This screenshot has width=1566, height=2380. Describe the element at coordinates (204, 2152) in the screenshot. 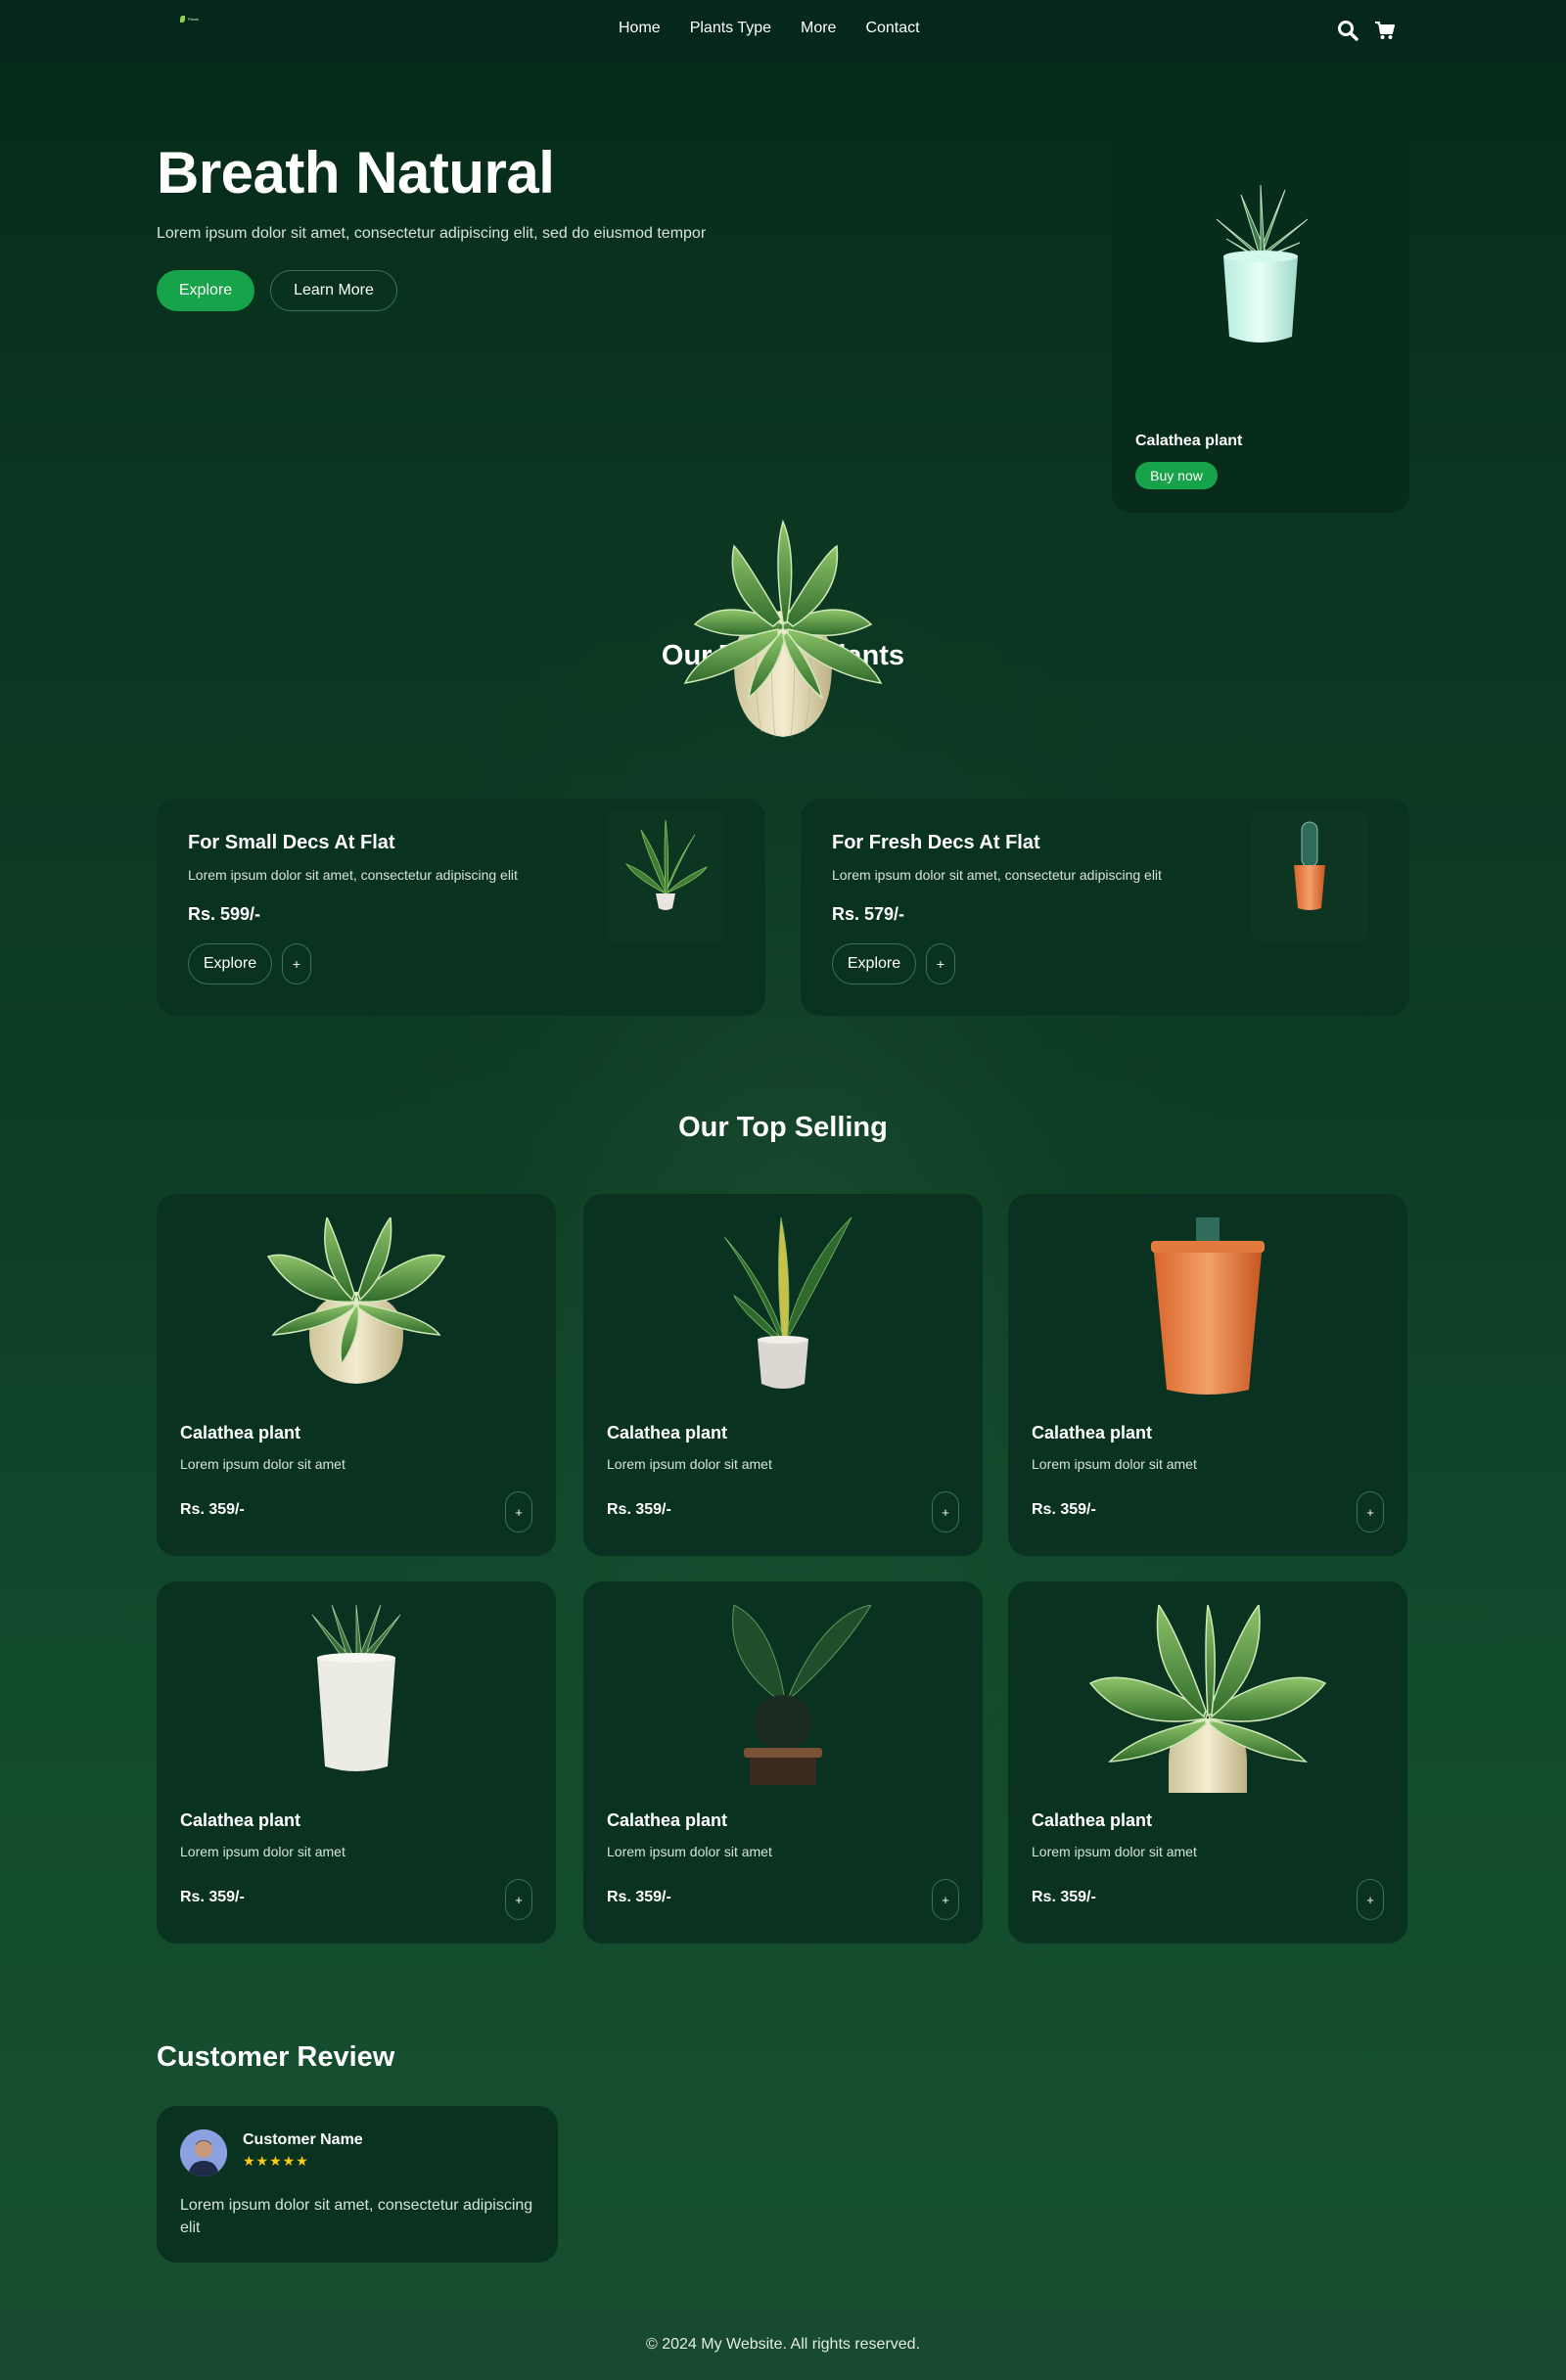

I see `avatar` at that location.